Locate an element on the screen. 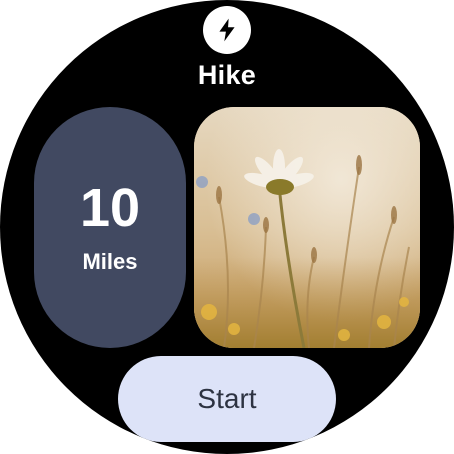  distance-value: 10 is located at coordinates (110, 207).